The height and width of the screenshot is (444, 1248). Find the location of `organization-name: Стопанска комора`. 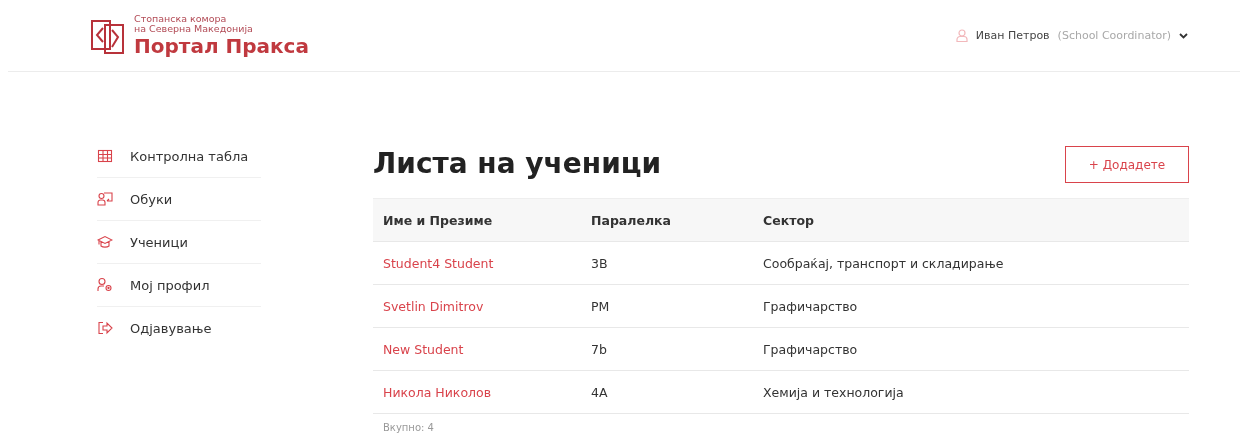

organization-name: Стопанска комора is located at coordinates (180, 18).